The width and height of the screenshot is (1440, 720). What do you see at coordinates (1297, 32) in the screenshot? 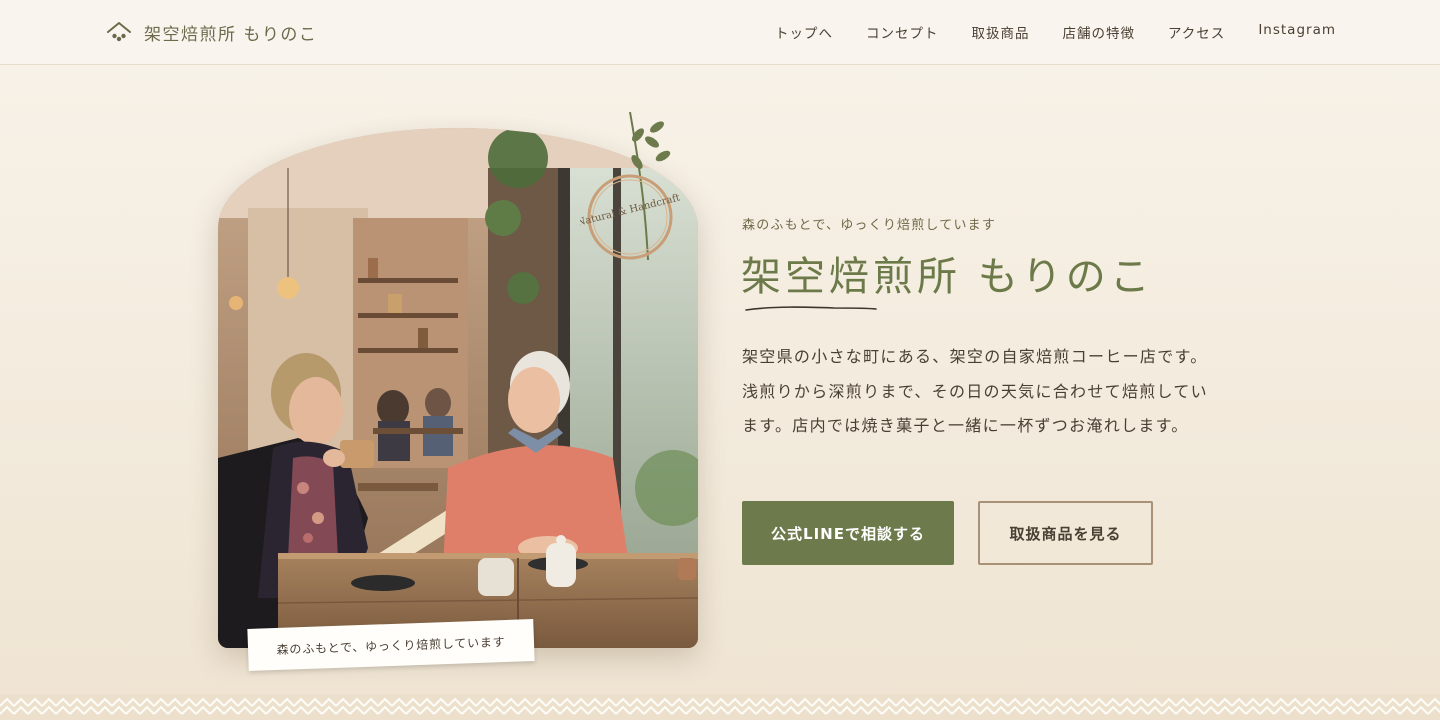
I see `nav-instagram: Instagram` at bounding box center [1297, 32].